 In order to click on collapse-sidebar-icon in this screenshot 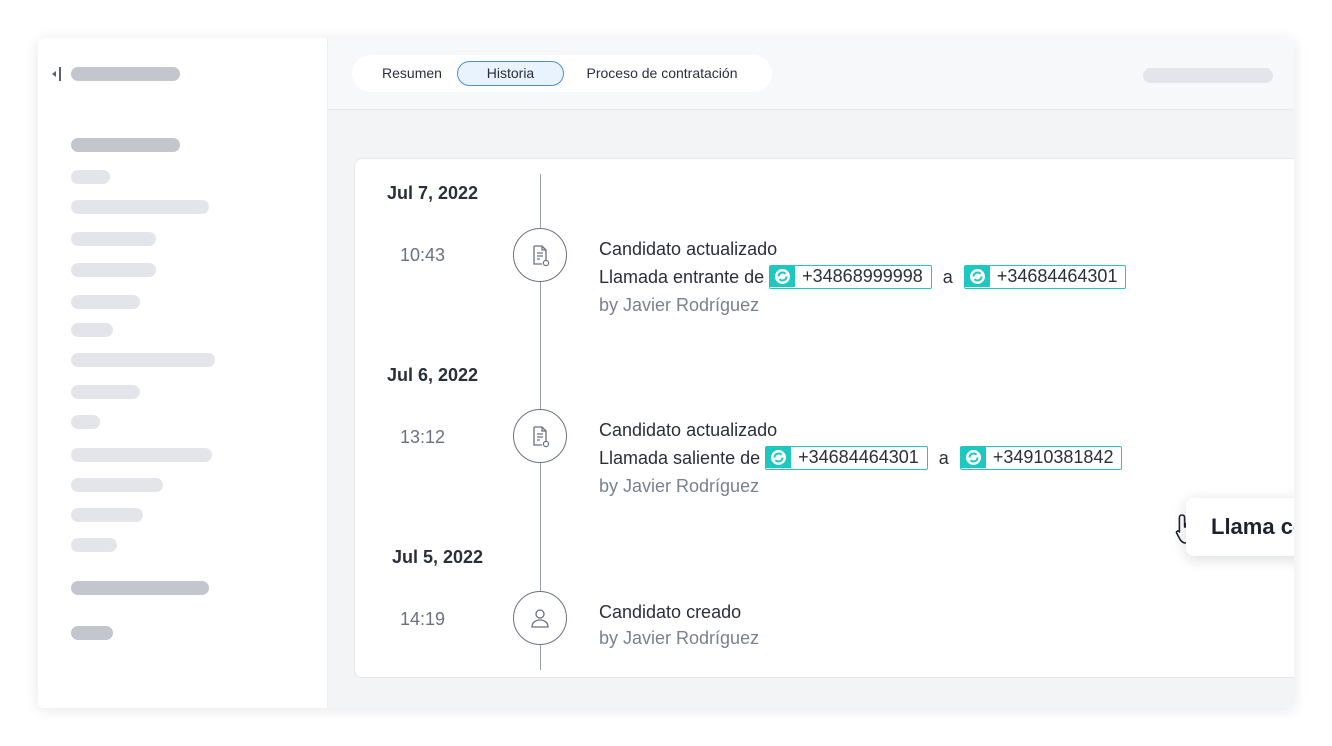, I will do `click(58, 74)`.